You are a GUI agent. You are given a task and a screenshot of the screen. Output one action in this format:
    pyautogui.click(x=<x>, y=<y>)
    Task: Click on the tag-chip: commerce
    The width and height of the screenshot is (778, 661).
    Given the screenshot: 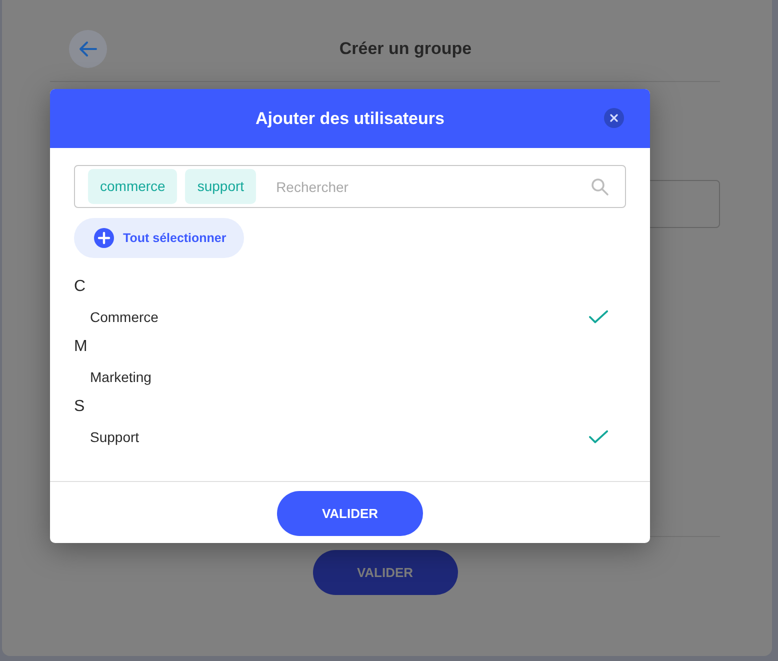 What is the action you would take?
    pyautogui.click(x=133, y=186)
    